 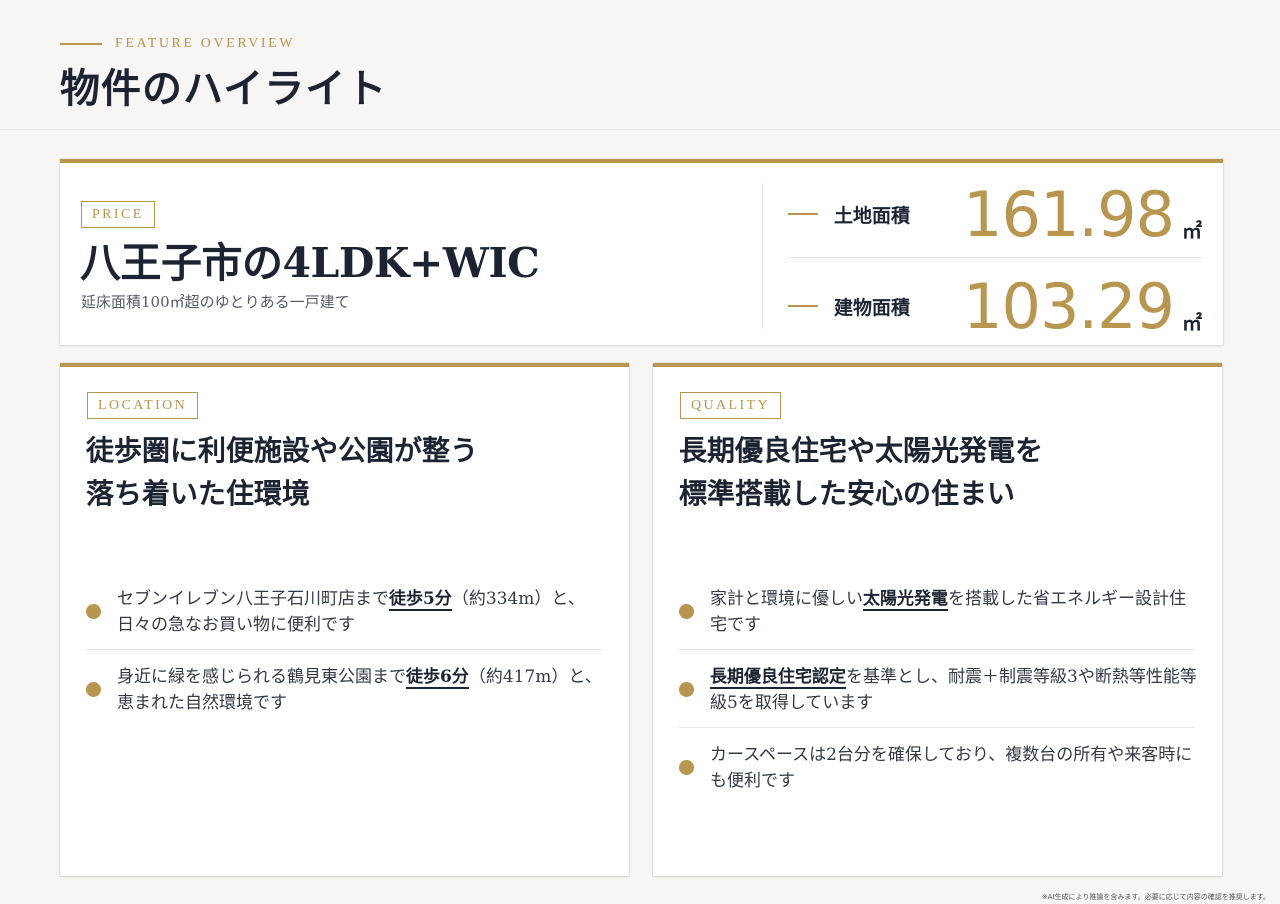 What do you see at coordinates (282, 472) in the screenshot?
I see `location-heading: 徒歩圏に利便施設や公園が整う 落ち着いた住環境` at bounding box center [282, 472].